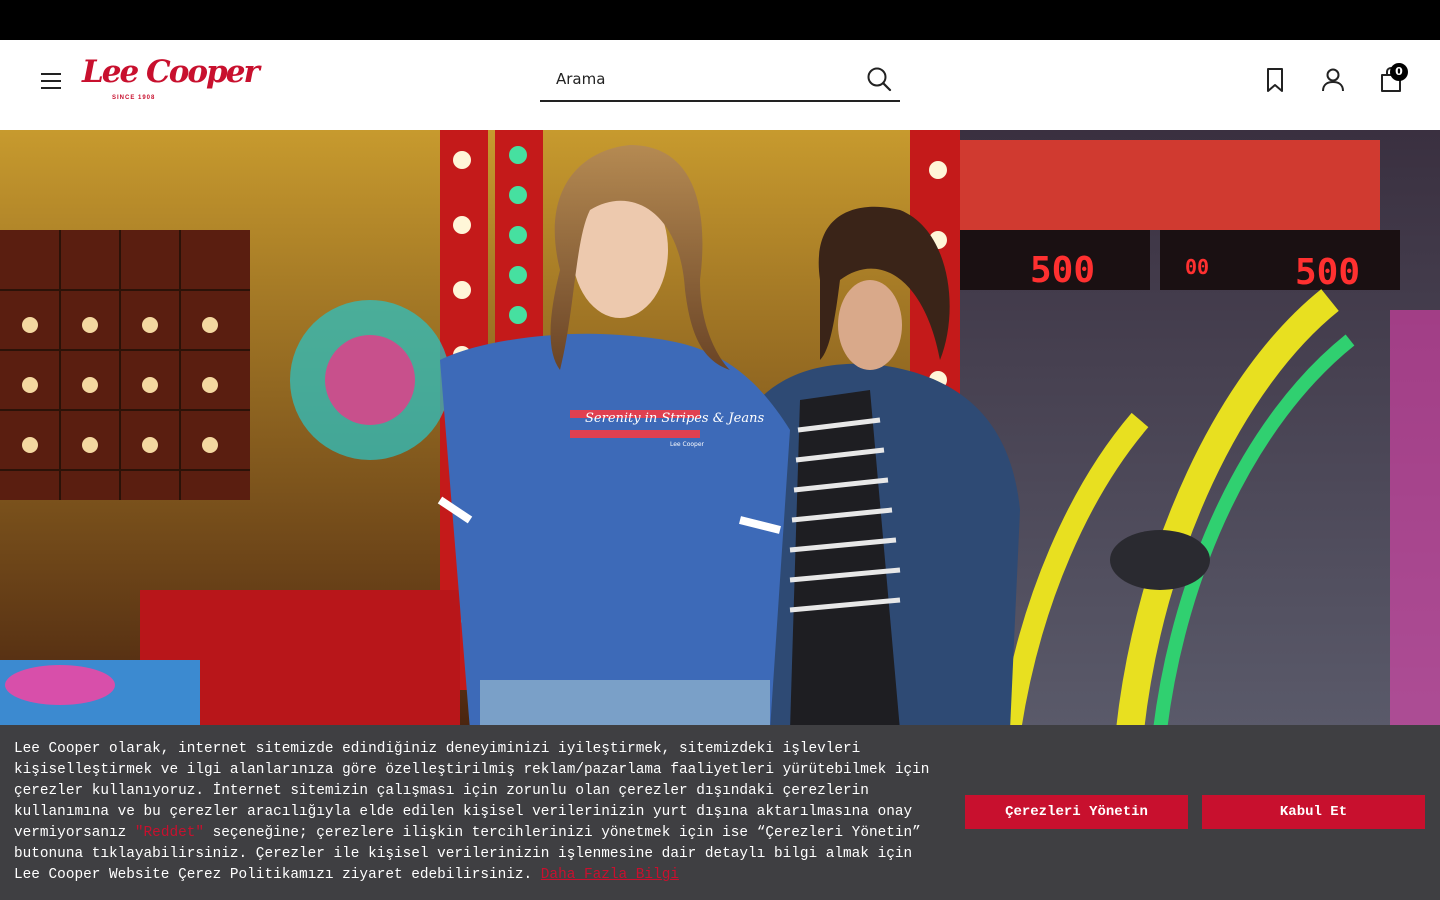  I want to click on right-score-display: 500, so click(1327, 272).